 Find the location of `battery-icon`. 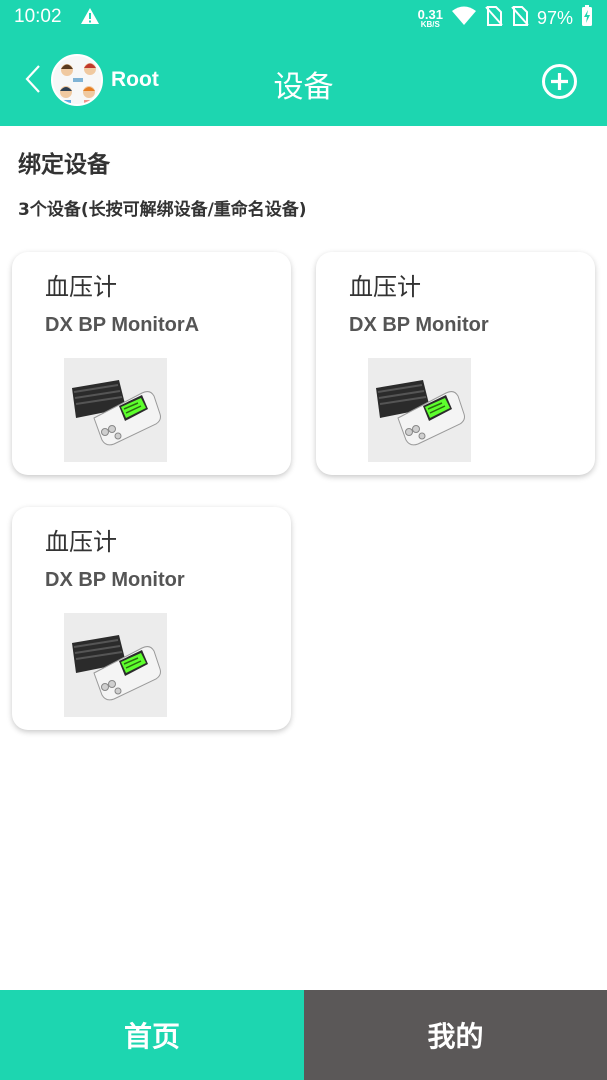

battery-icon is located at coordinates (587, 18).